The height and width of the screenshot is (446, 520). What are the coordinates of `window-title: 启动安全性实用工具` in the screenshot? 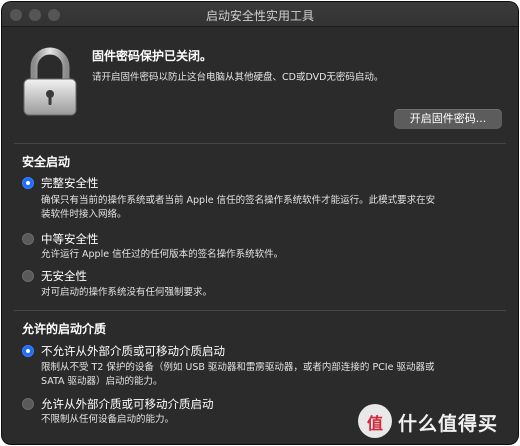 It's located at (259, 16).